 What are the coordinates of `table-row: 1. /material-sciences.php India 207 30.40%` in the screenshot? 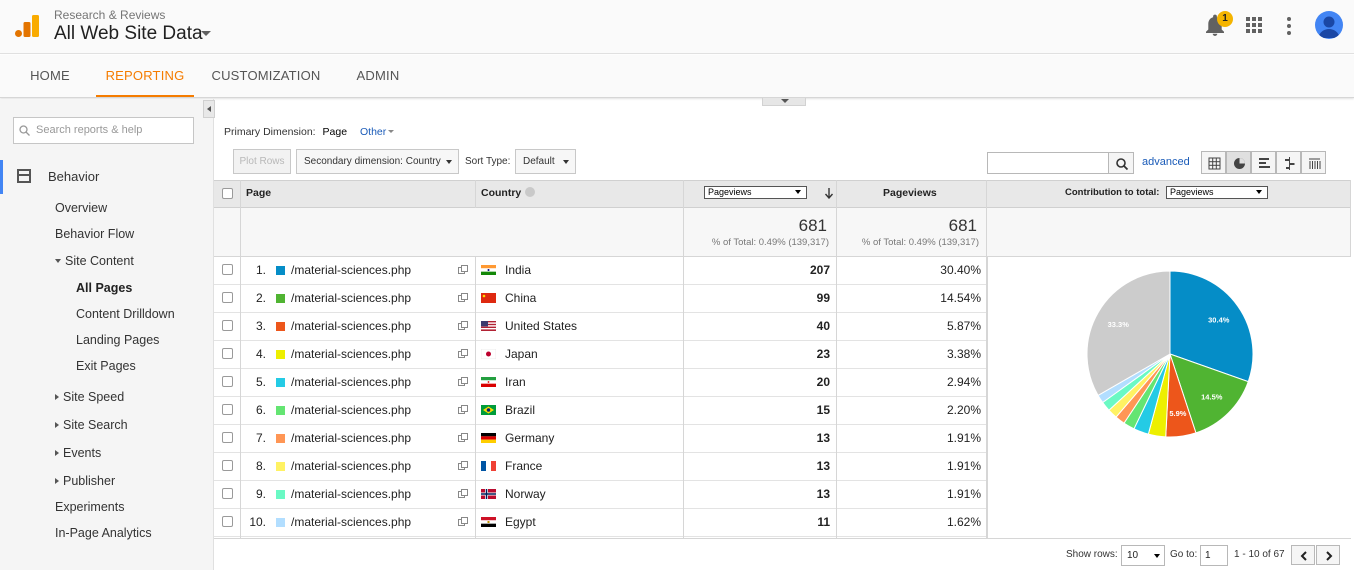 It's located at (600, 271).